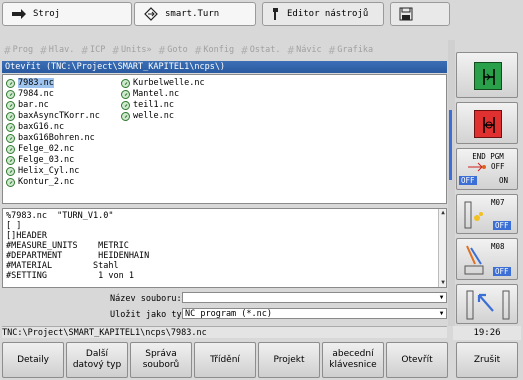 Image resolution: width=523 pixels, height=380 pixels. What do you see at coordinates (173, 50) in the screenshot?
I see `menu-goto: # Goto` at bounding box center [173, 50].